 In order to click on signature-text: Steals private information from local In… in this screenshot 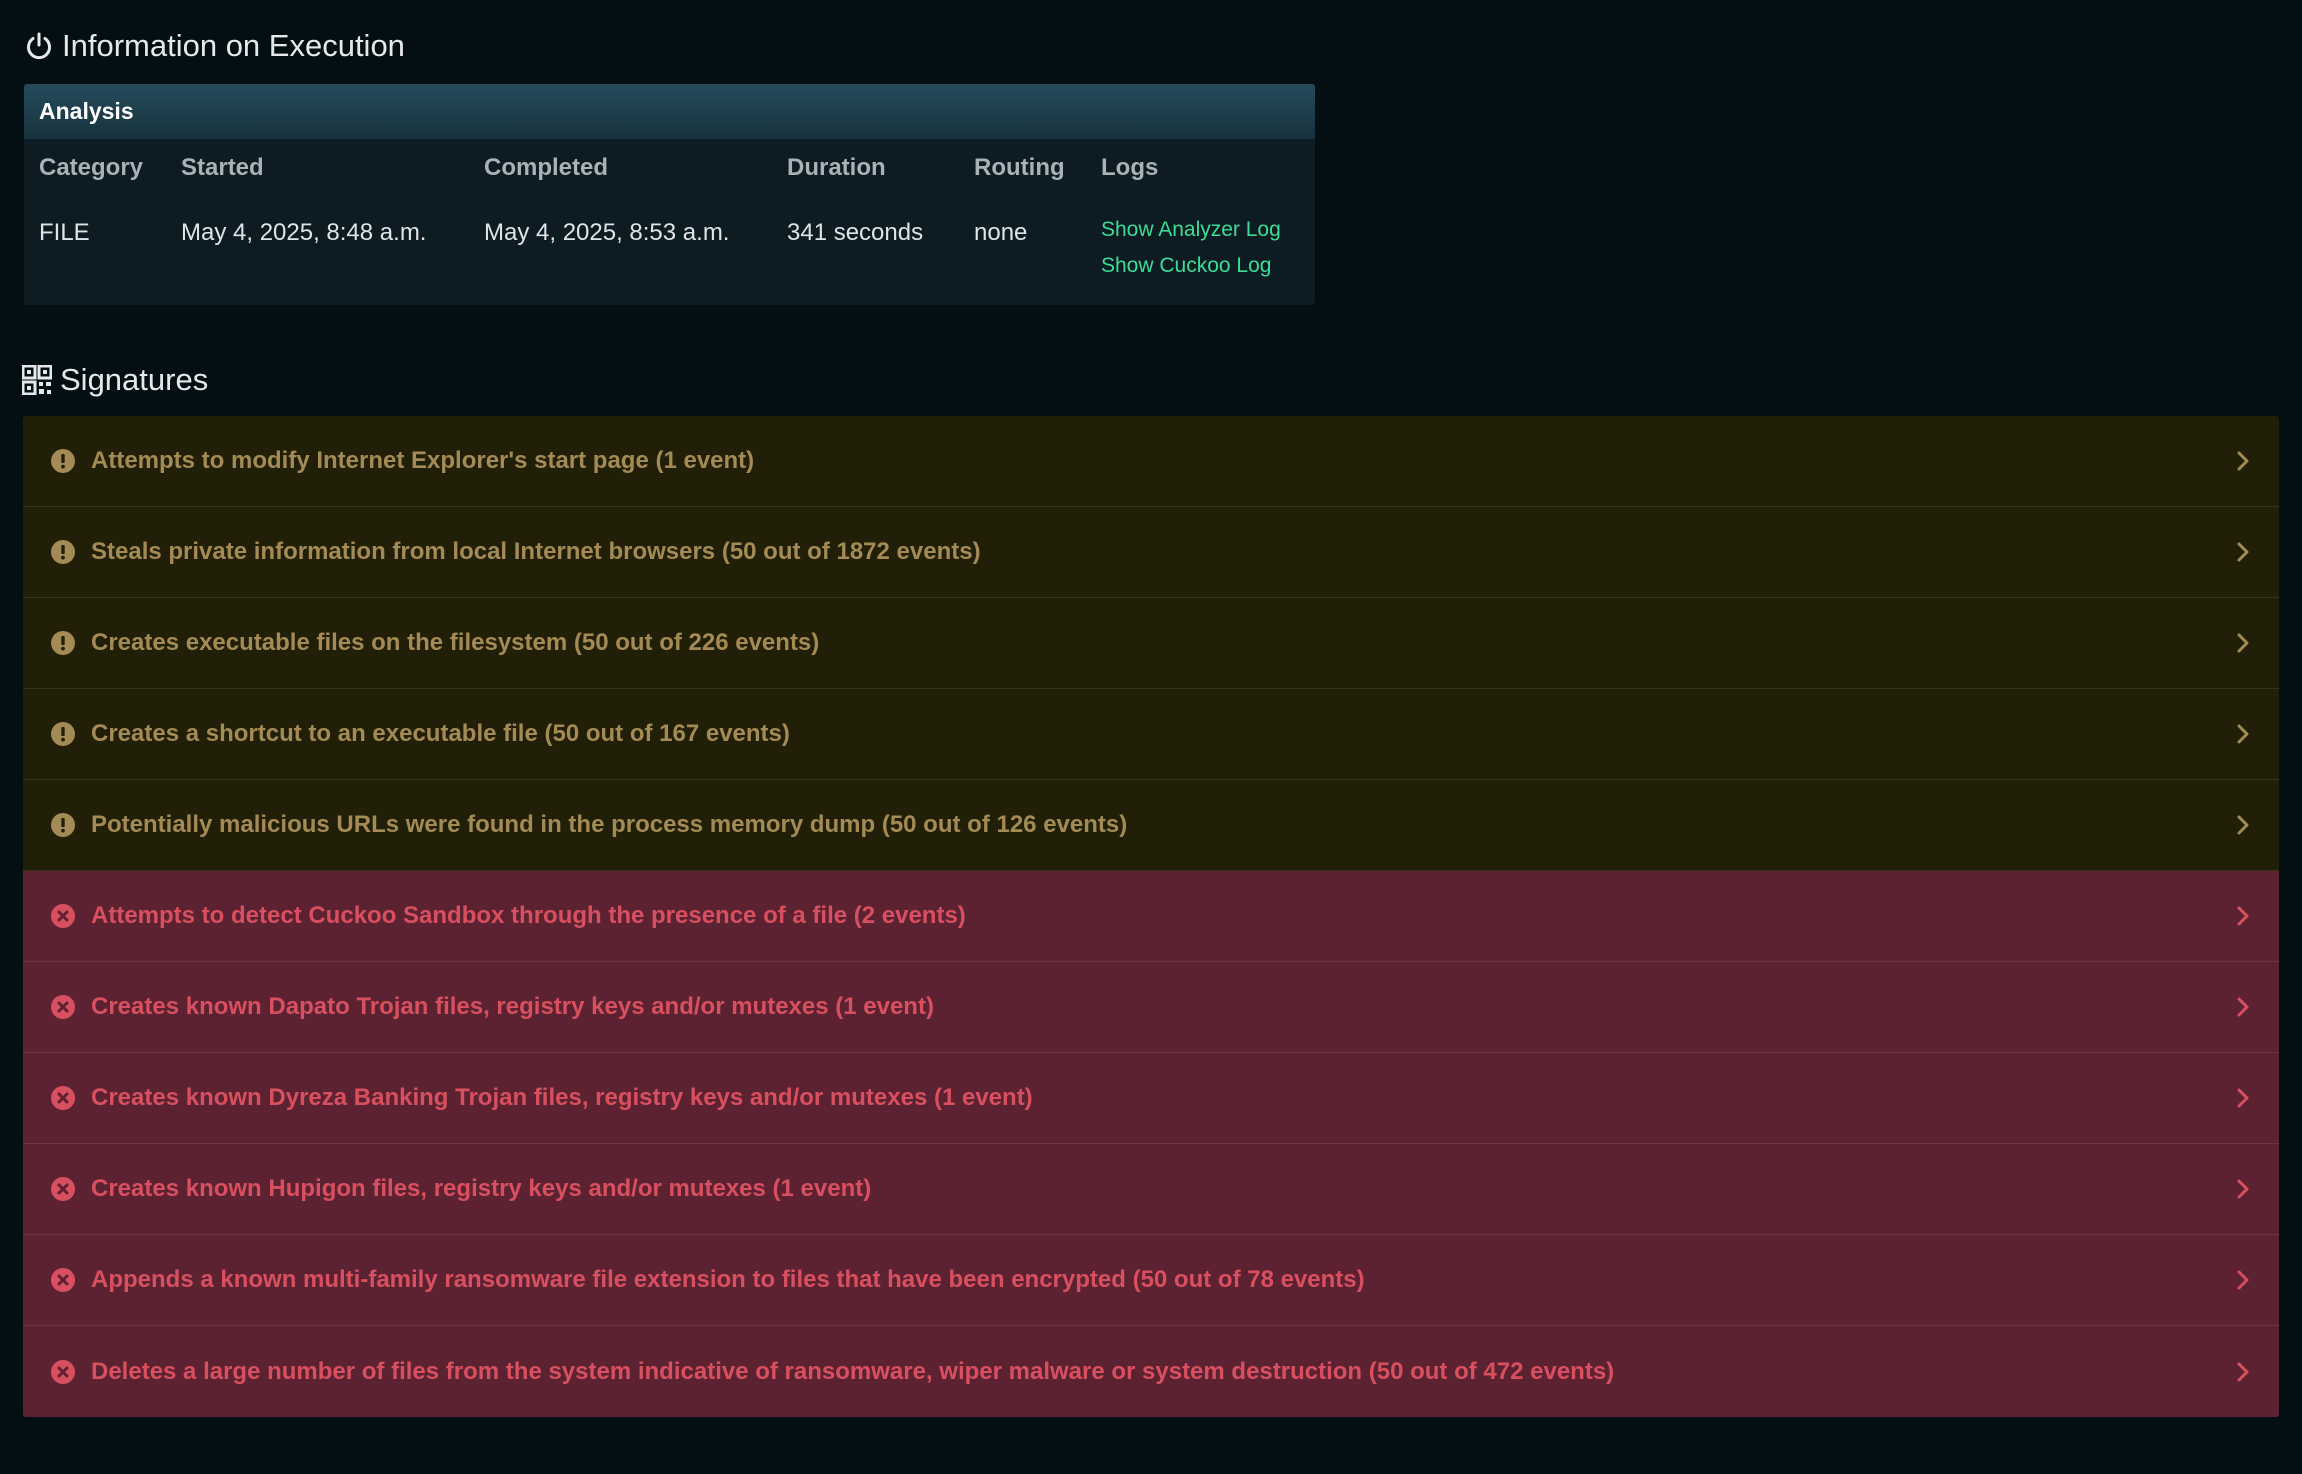, I will do `click(536, 551)`.